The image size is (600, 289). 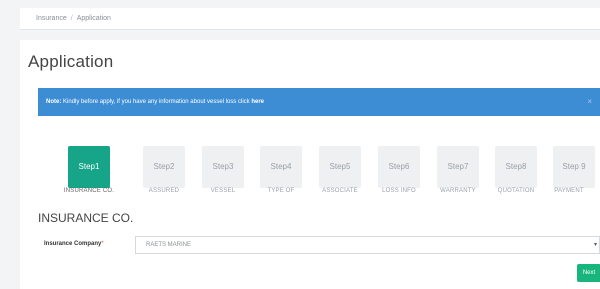 I want to click on step-9-button: Step 9, so click(x=574, y=167).